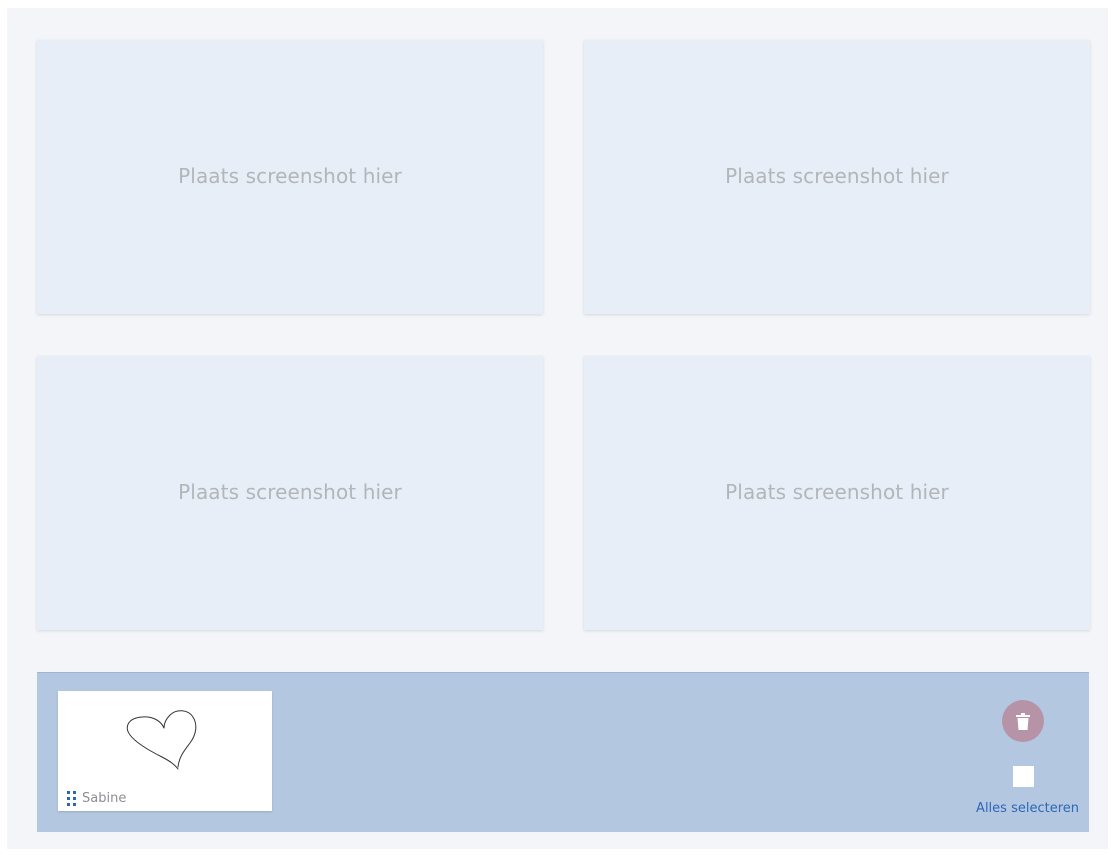  I want to click on trash-icon, so click(1023, 721).